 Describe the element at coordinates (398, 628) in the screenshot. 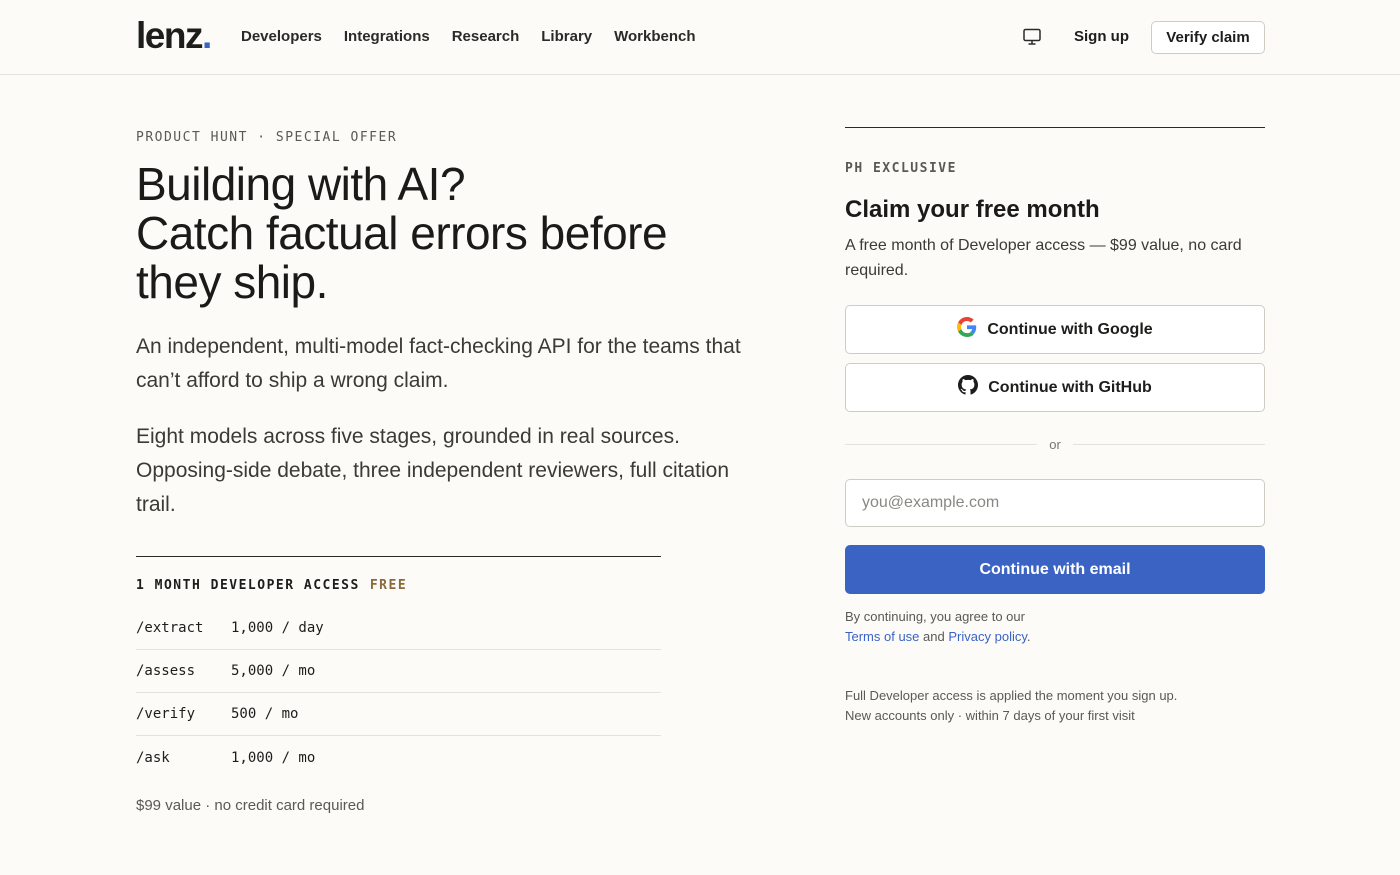

I see `table-row: /extract 1,000 / day` at that location.